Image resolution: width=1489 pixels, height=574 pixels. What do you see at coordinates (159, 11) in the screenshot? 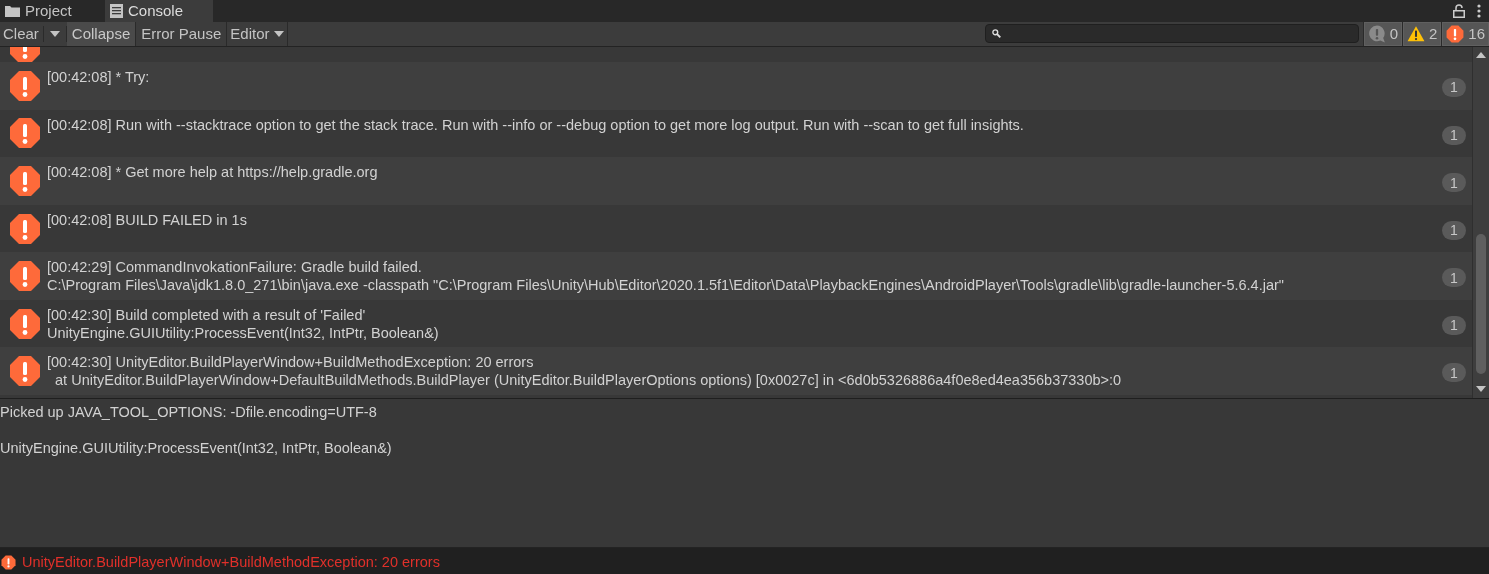
I see `tab: Console` at bounding box center [159, 11].